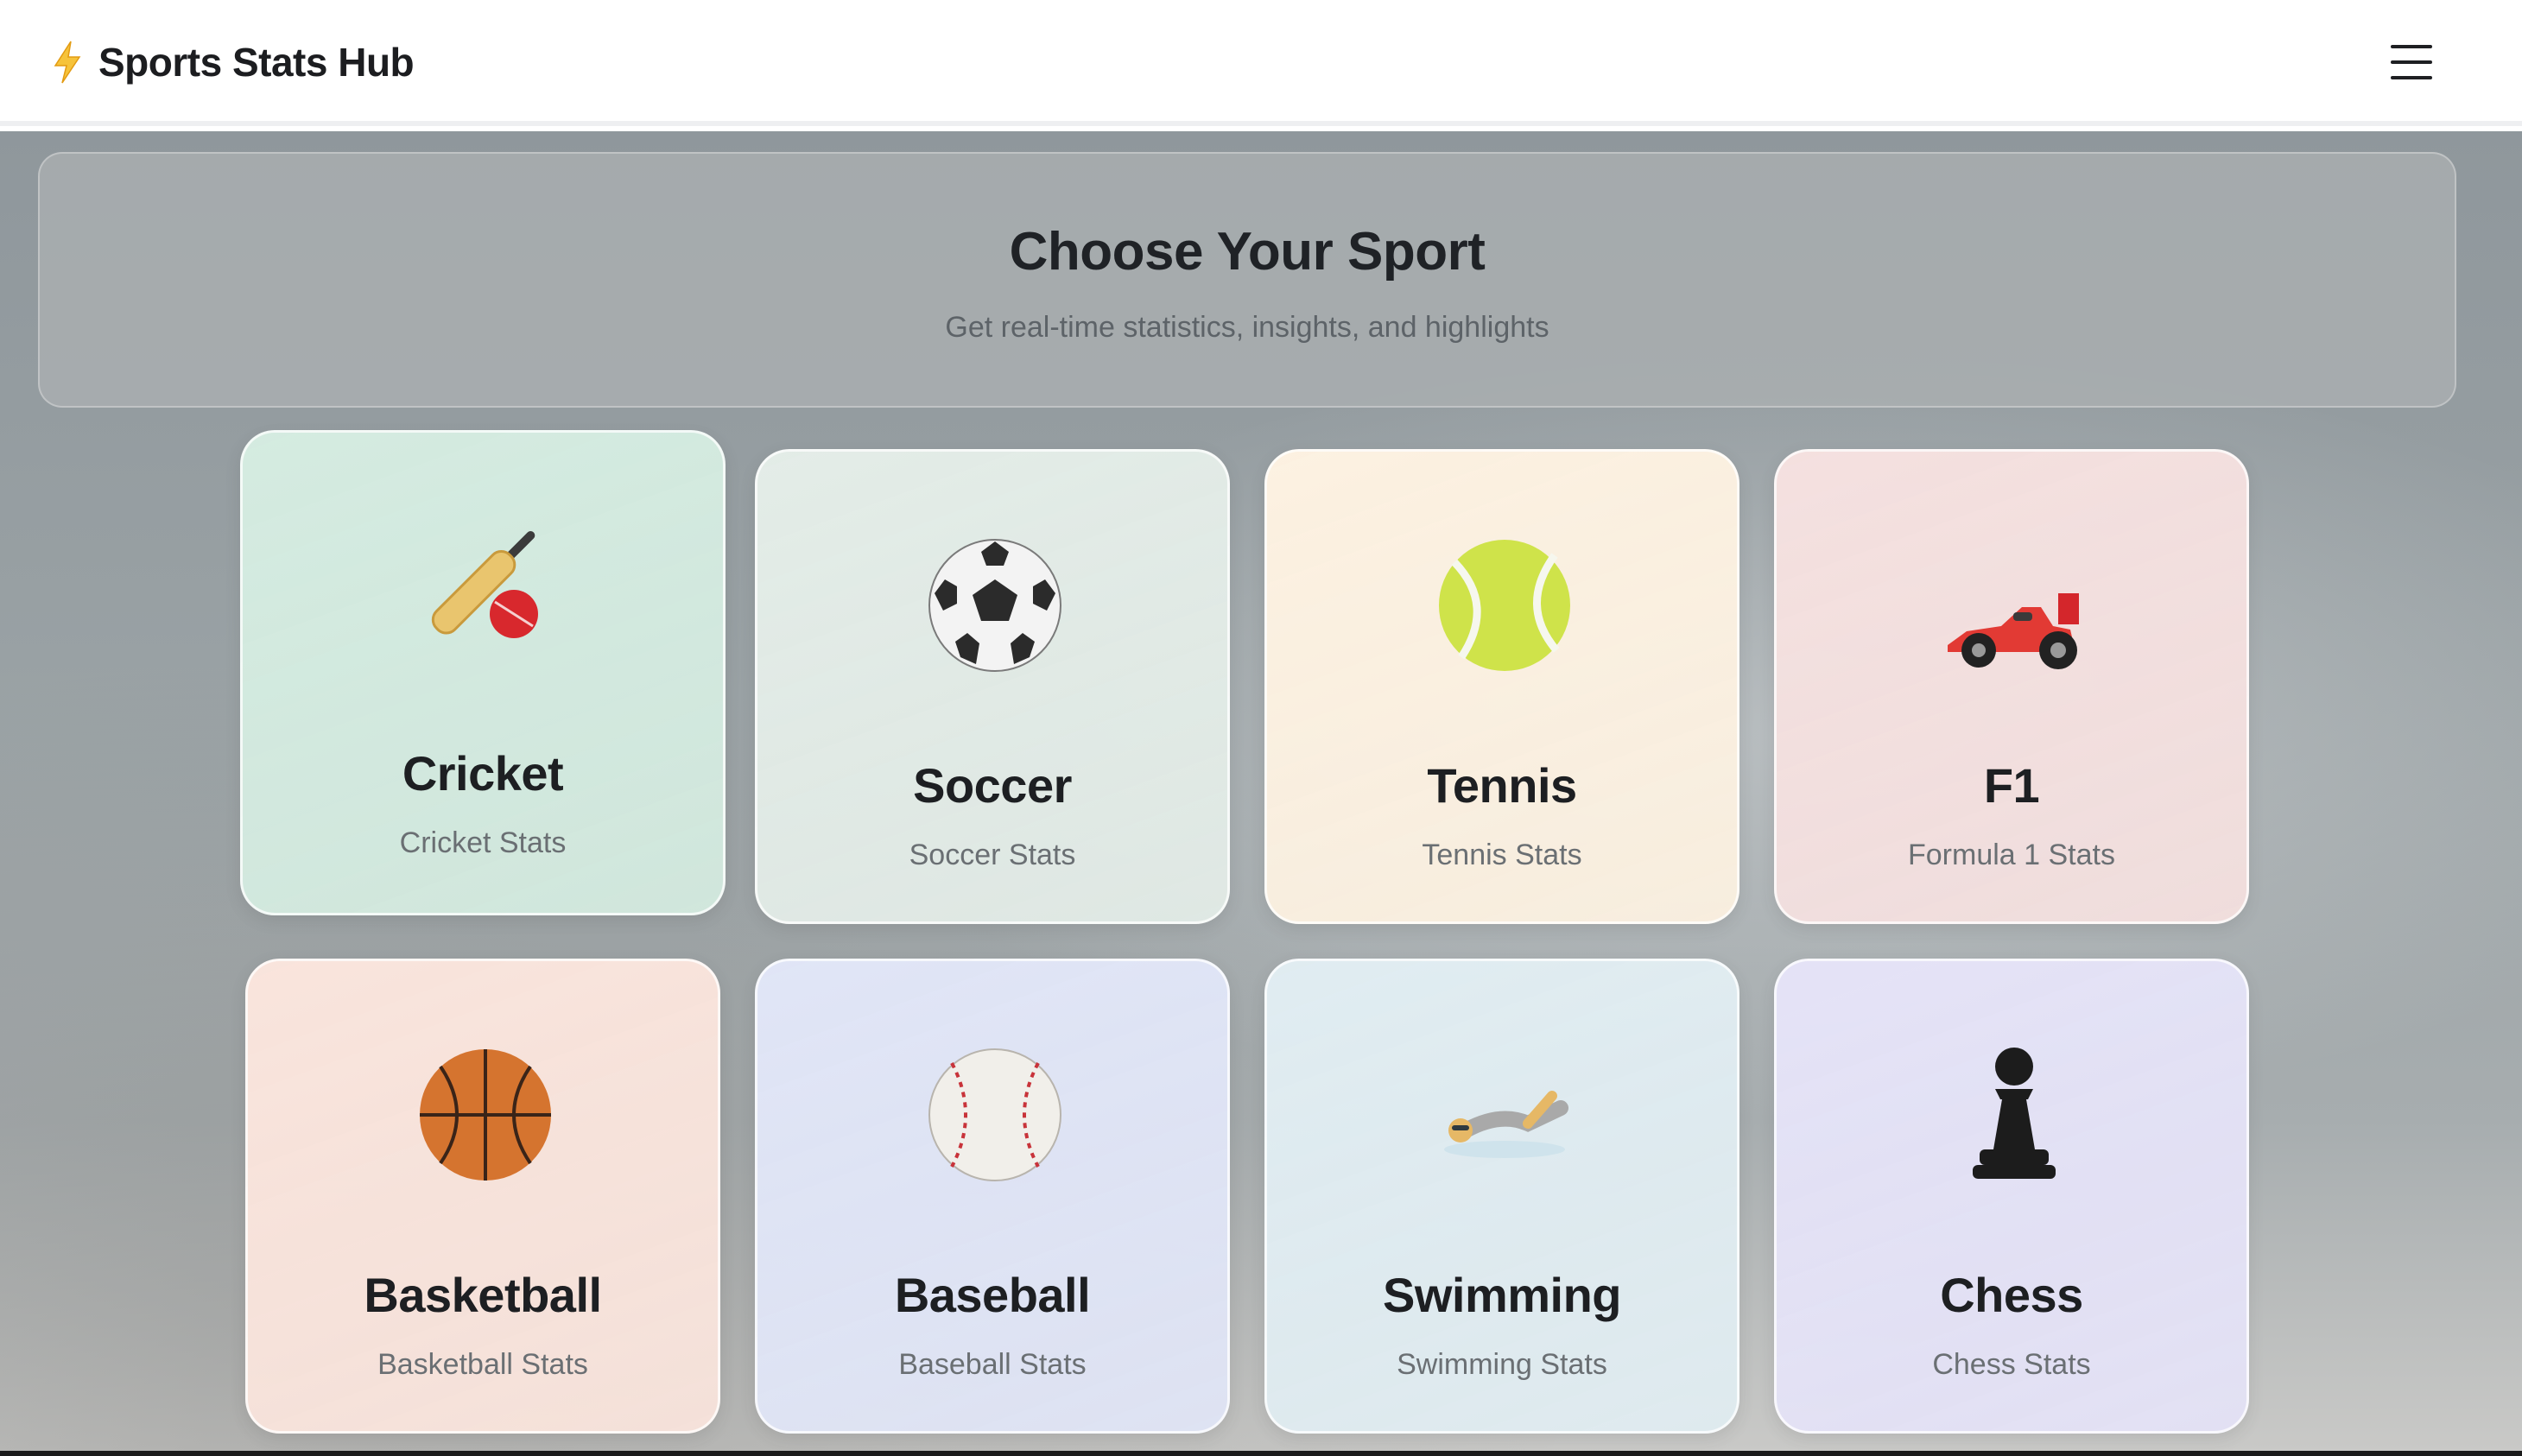 This screenshot has height=1456, width=2522. What do you see at coordinates (1502, 1196) in the screenshot?
I see `sport-card-swimming: Swimming Swimming Stats` at bounding box center [1502, 1196].